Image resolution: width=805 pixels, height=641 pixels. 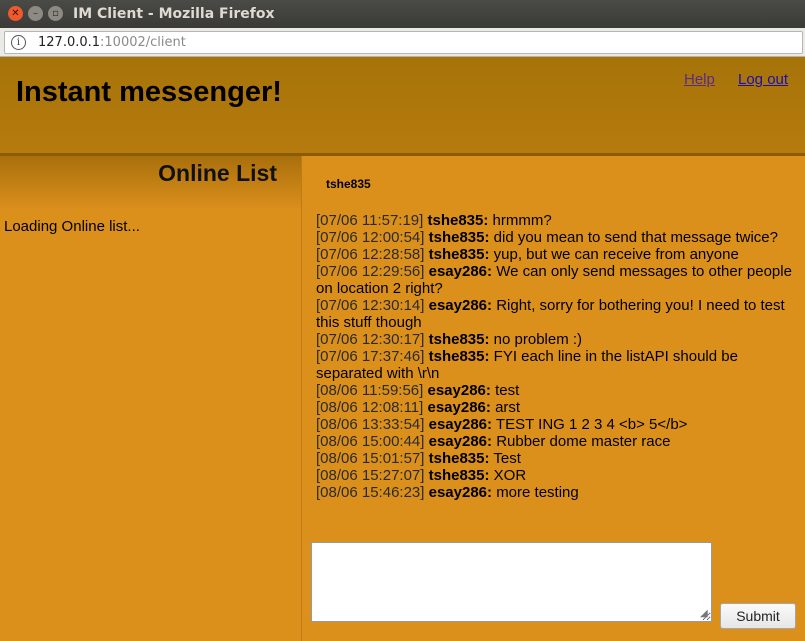 What do you see at coordinates (705, 614) in the screenshot?
I see `resize-grip-icon: ◢` at bounding box center [705, 614].